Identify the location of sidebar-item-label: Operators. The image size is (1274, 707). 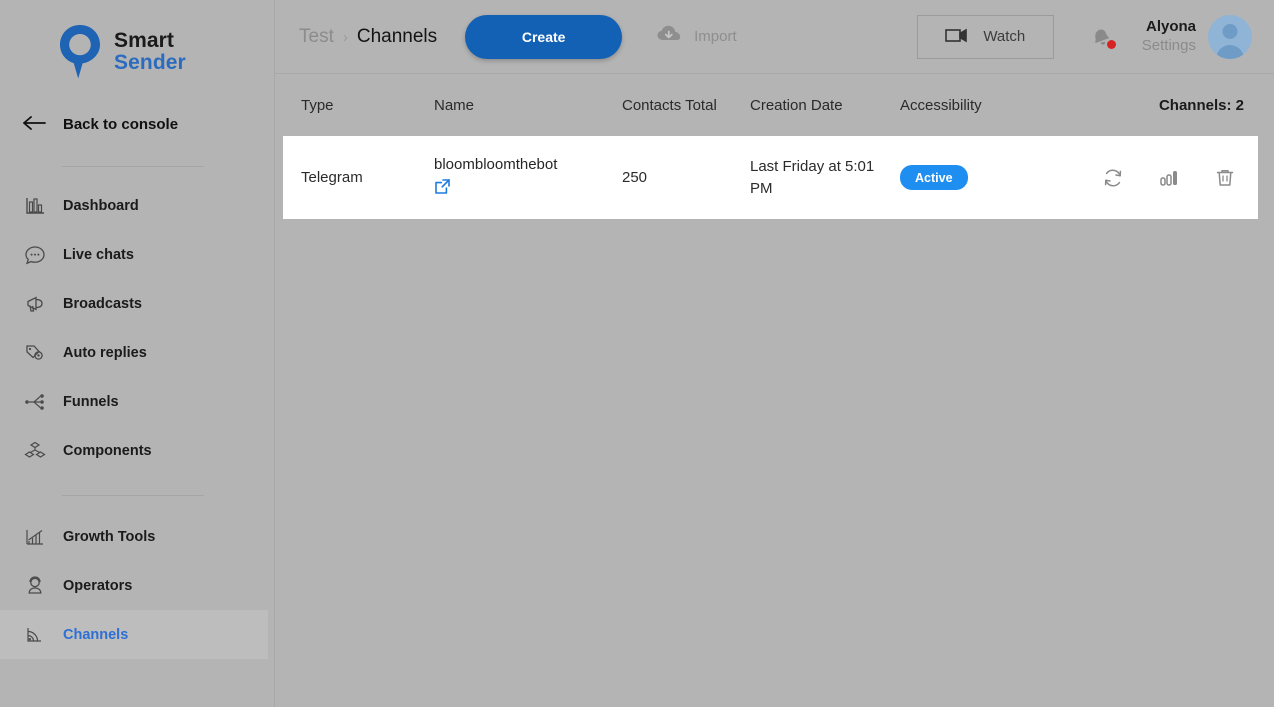
(98, 585).